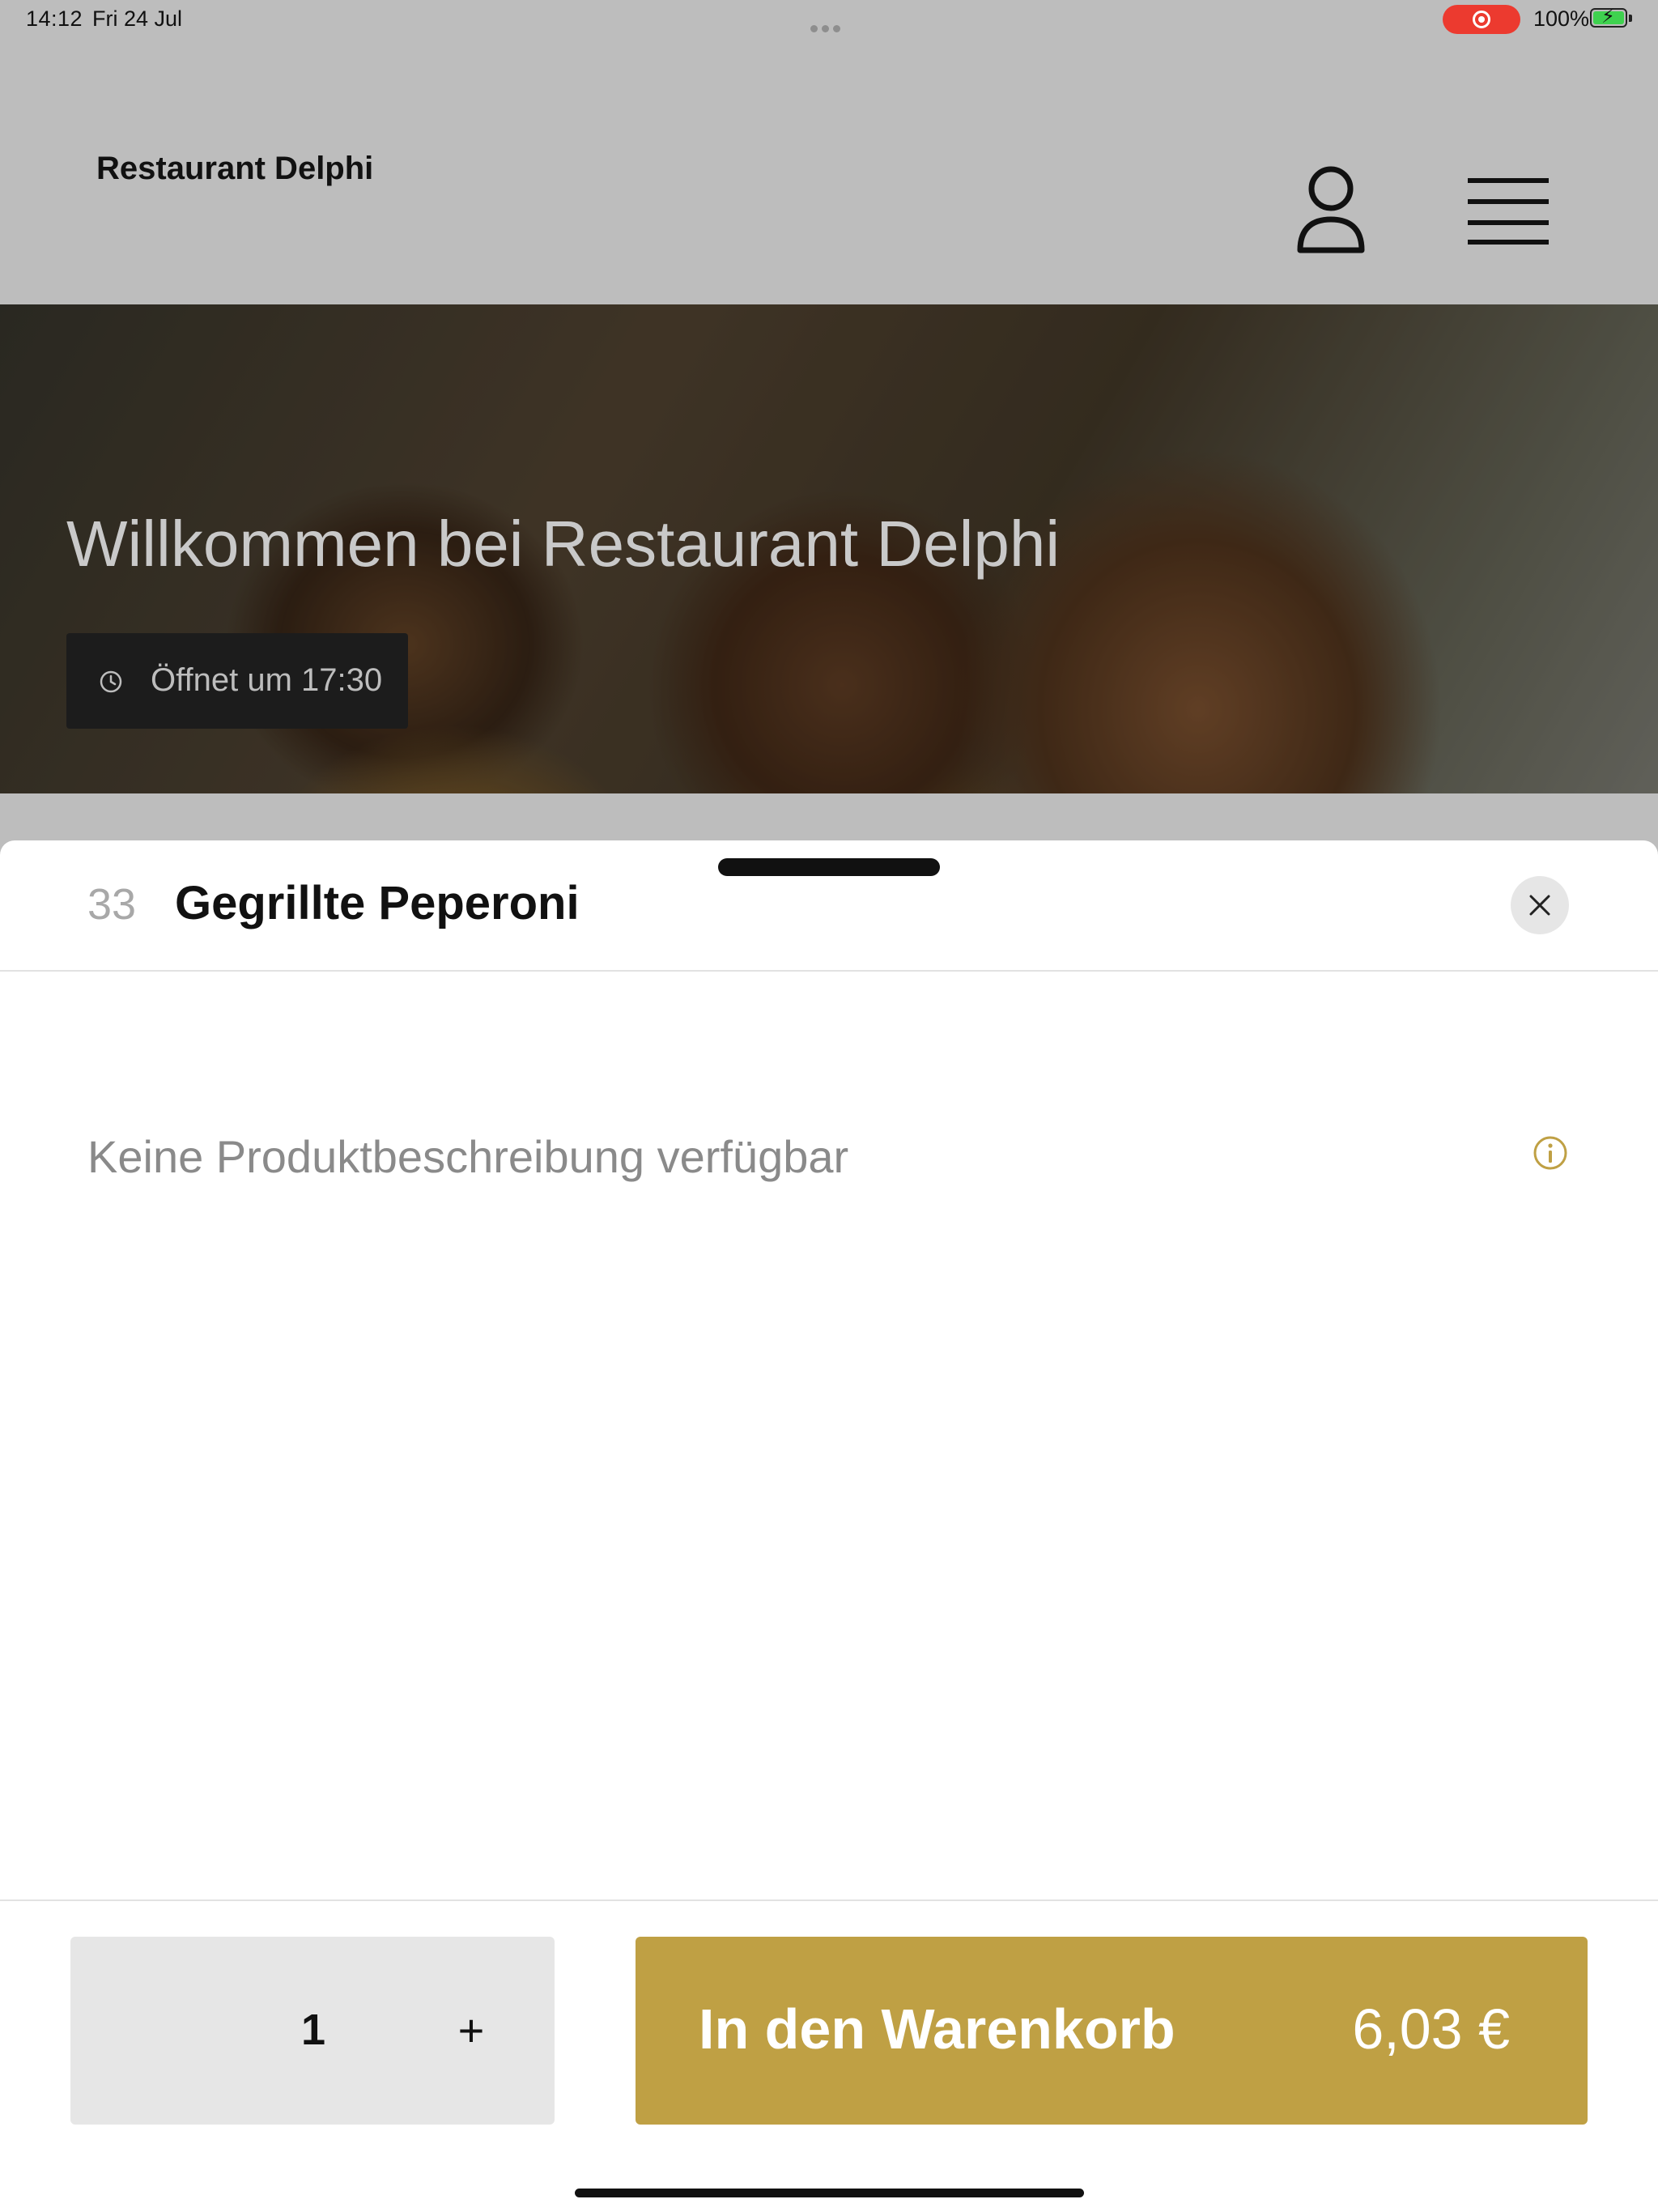  What do you see at coordinates (1508, 213) in the screenshot?
I see `menu-icon` at bounding box center [1508, 213].